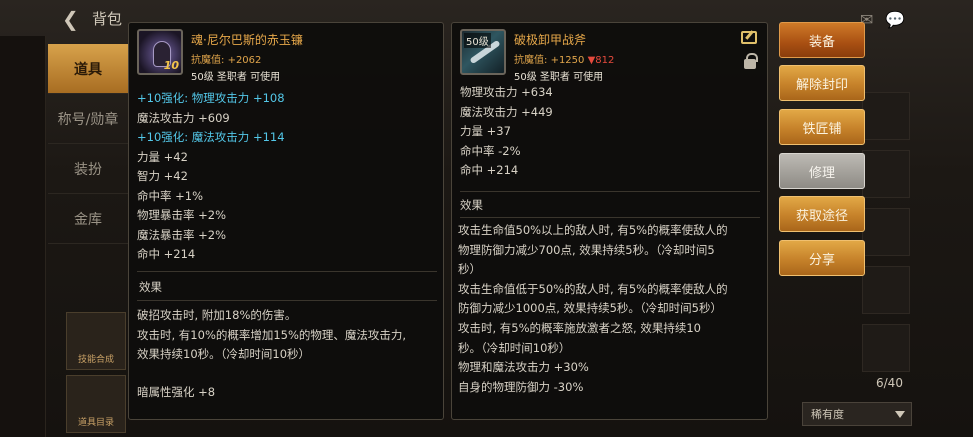  I want to click on sort-dropdown: 稀有度, so click(857, 414).